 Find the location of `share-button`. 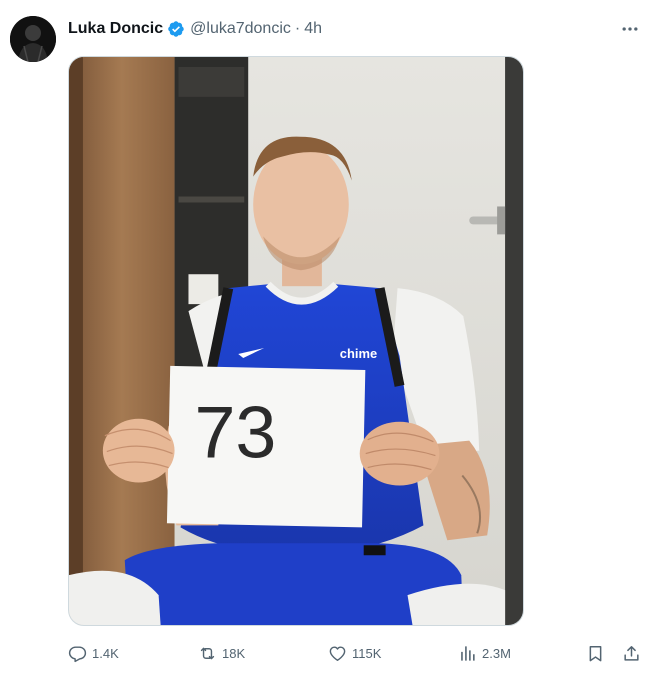

share-button is located at coordinates (631, 653).